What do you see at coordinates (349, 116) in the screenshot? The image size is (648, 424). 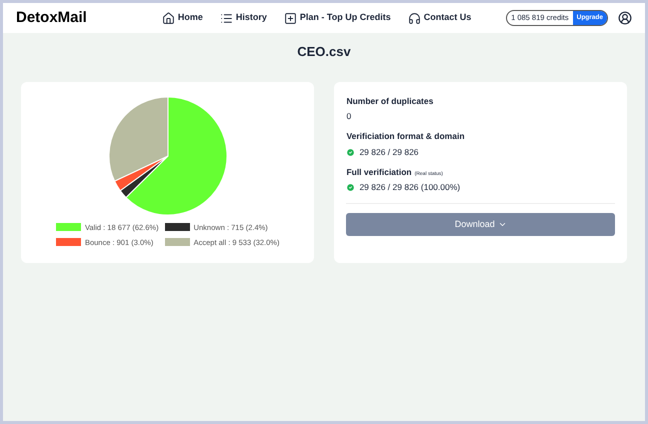 I see `stat-value: 0` at bounding box center [349, 116].